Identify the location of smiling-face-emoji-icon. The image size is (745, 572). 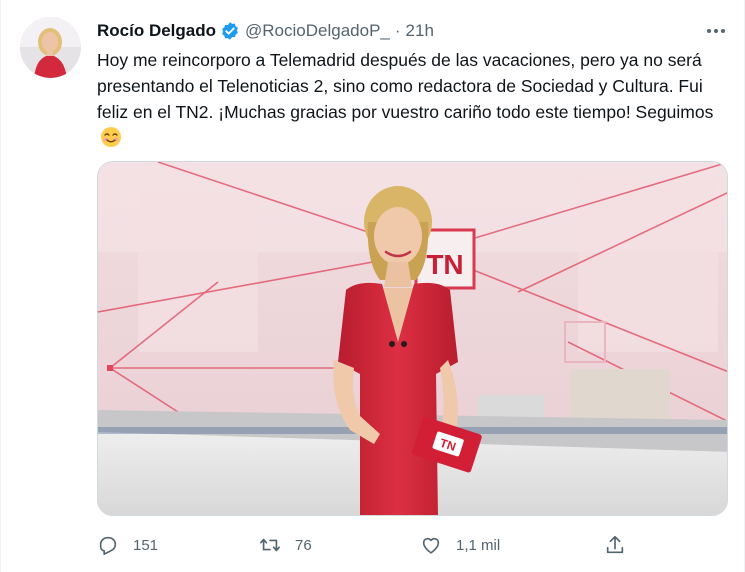
(111, 137).